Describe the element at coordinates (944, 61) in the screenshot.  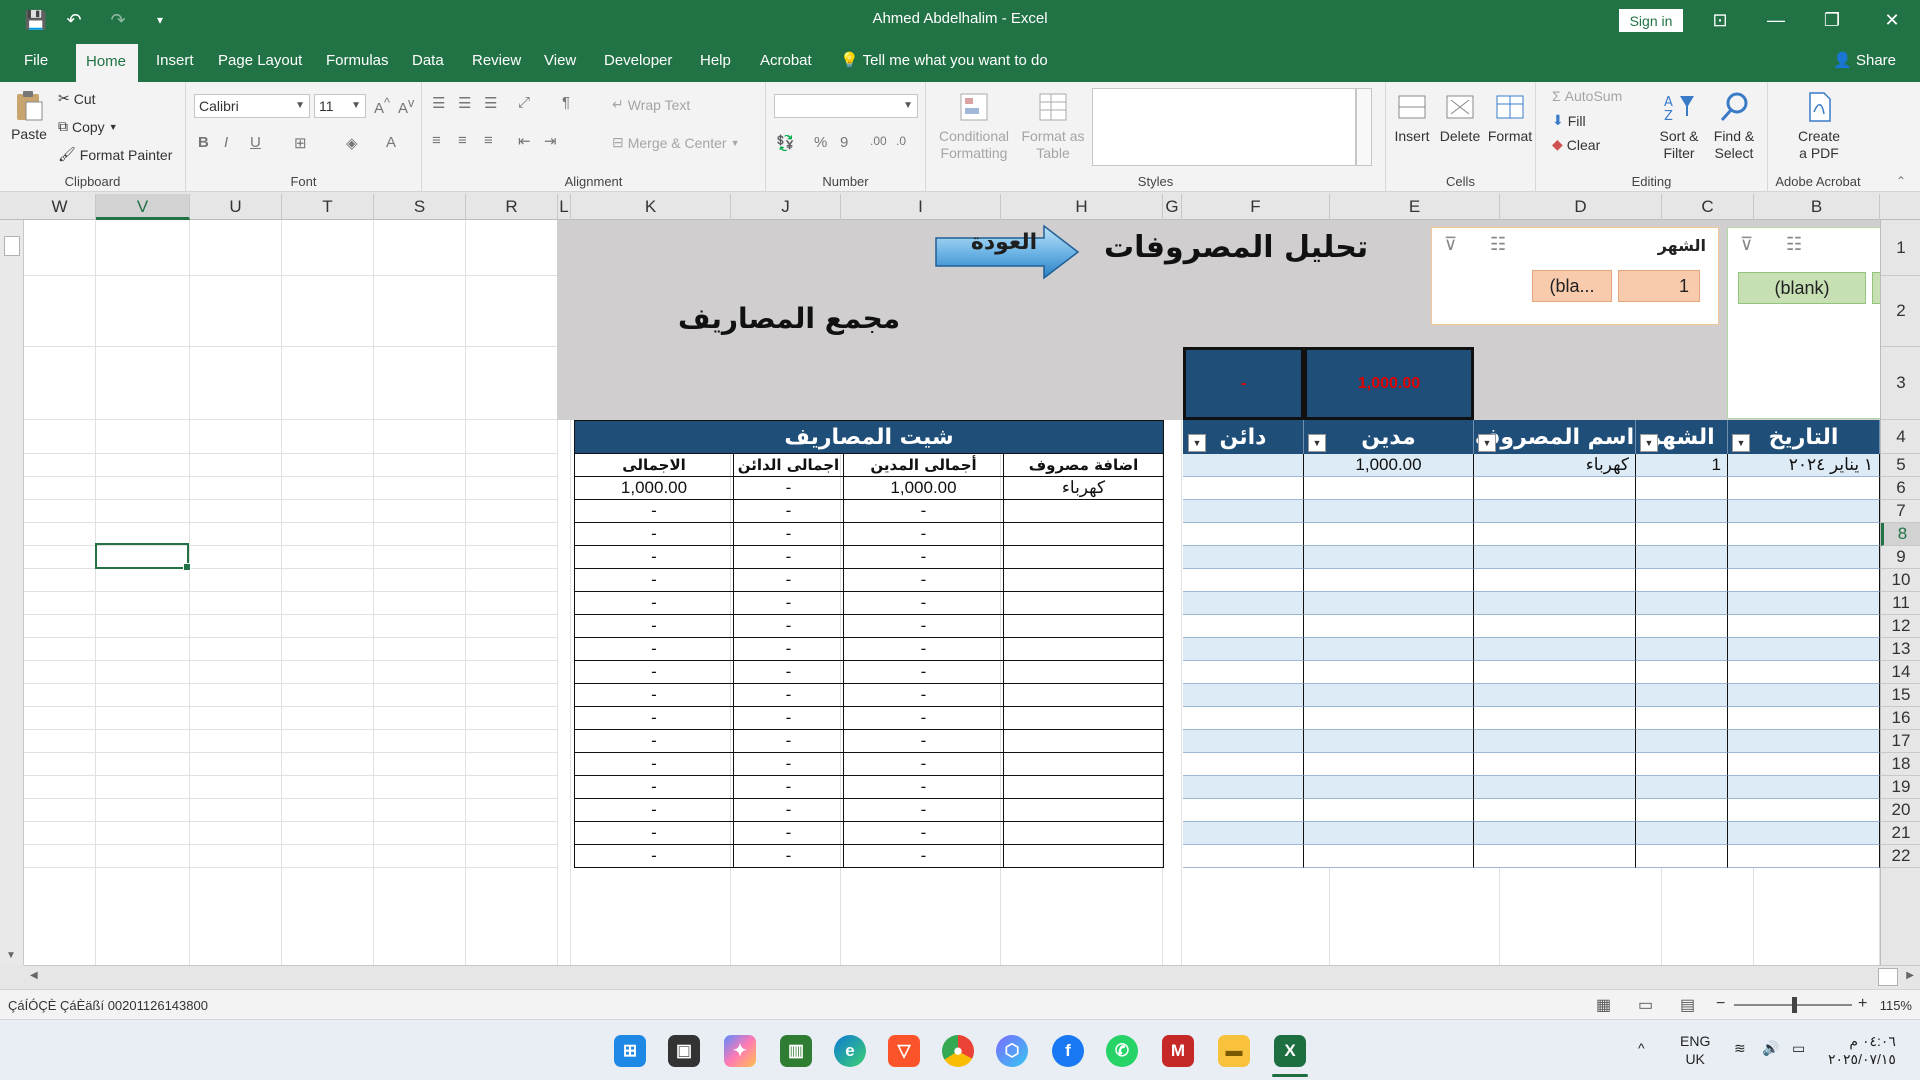
I see `tell-me-search: 💡 Tell me what you want to do` at that location.